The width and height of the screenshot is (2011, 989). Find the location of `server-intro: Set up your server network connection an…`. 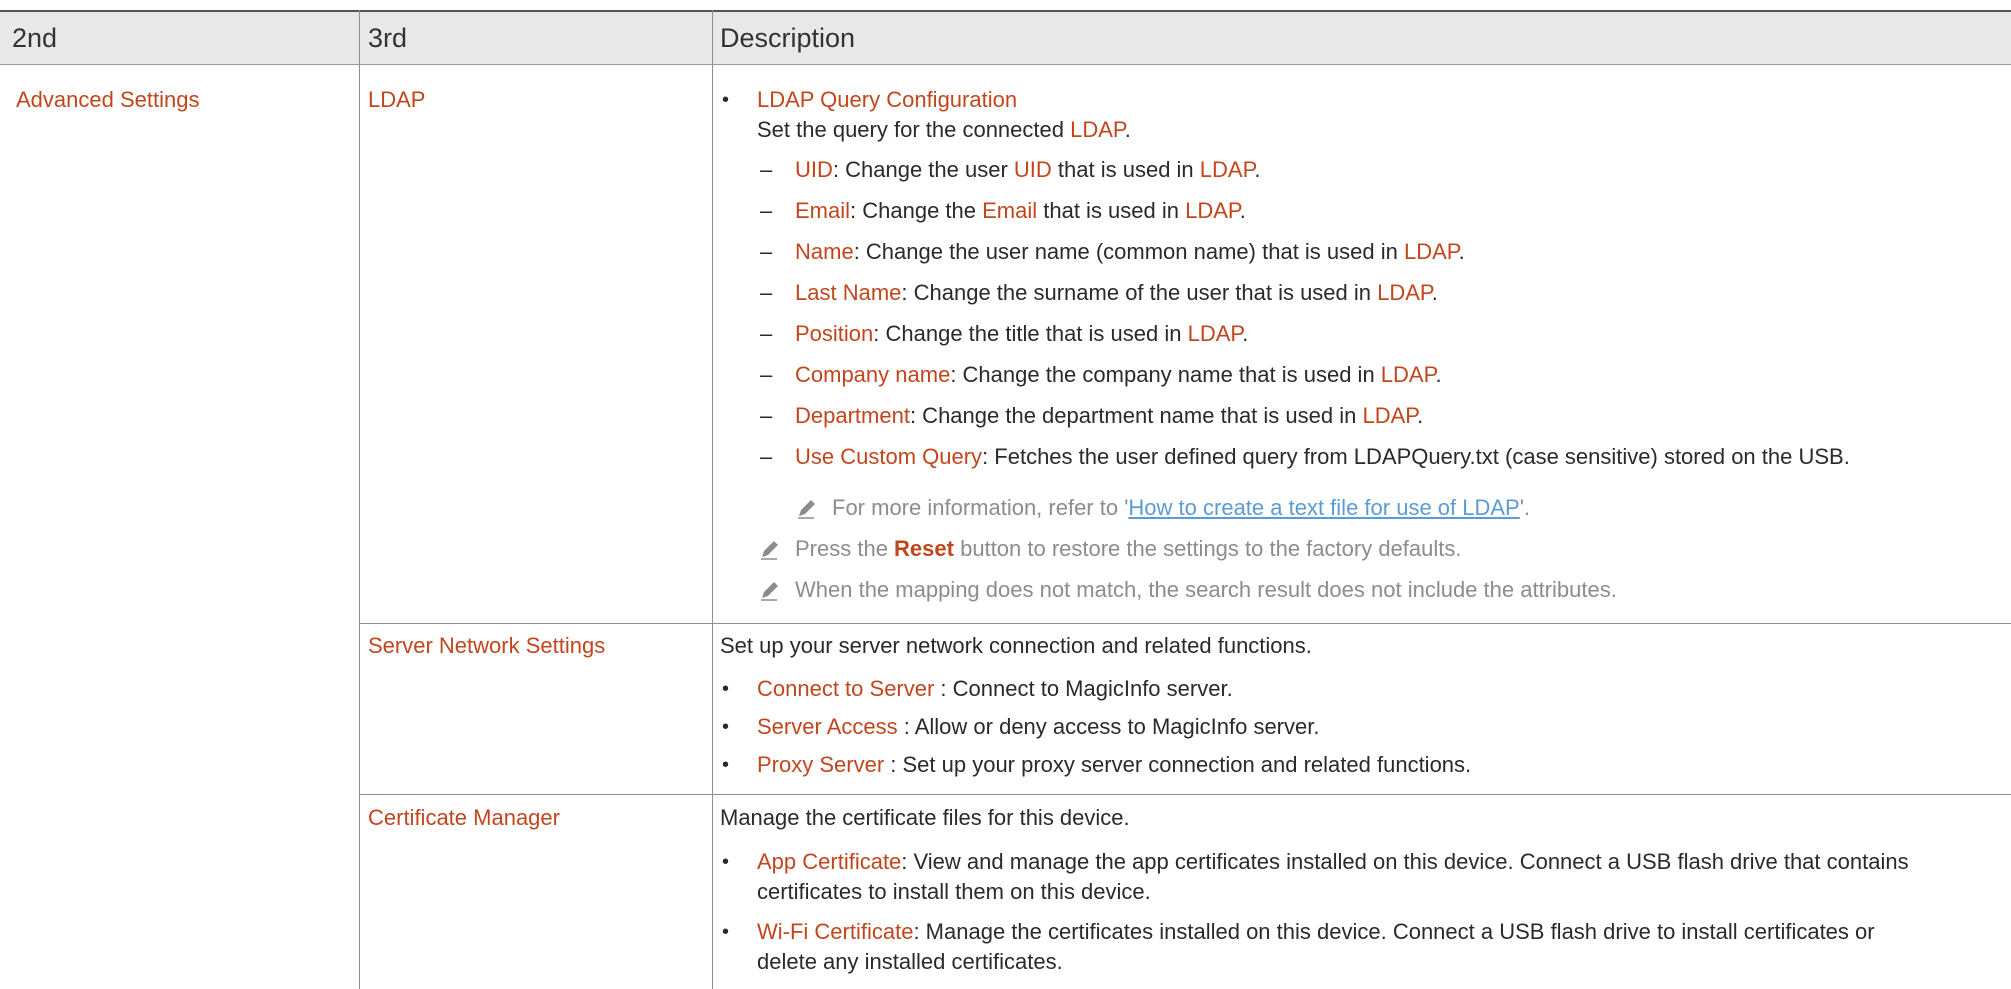

server-intro: Set up your server network connection an… is located at coordinates (1016, 645).